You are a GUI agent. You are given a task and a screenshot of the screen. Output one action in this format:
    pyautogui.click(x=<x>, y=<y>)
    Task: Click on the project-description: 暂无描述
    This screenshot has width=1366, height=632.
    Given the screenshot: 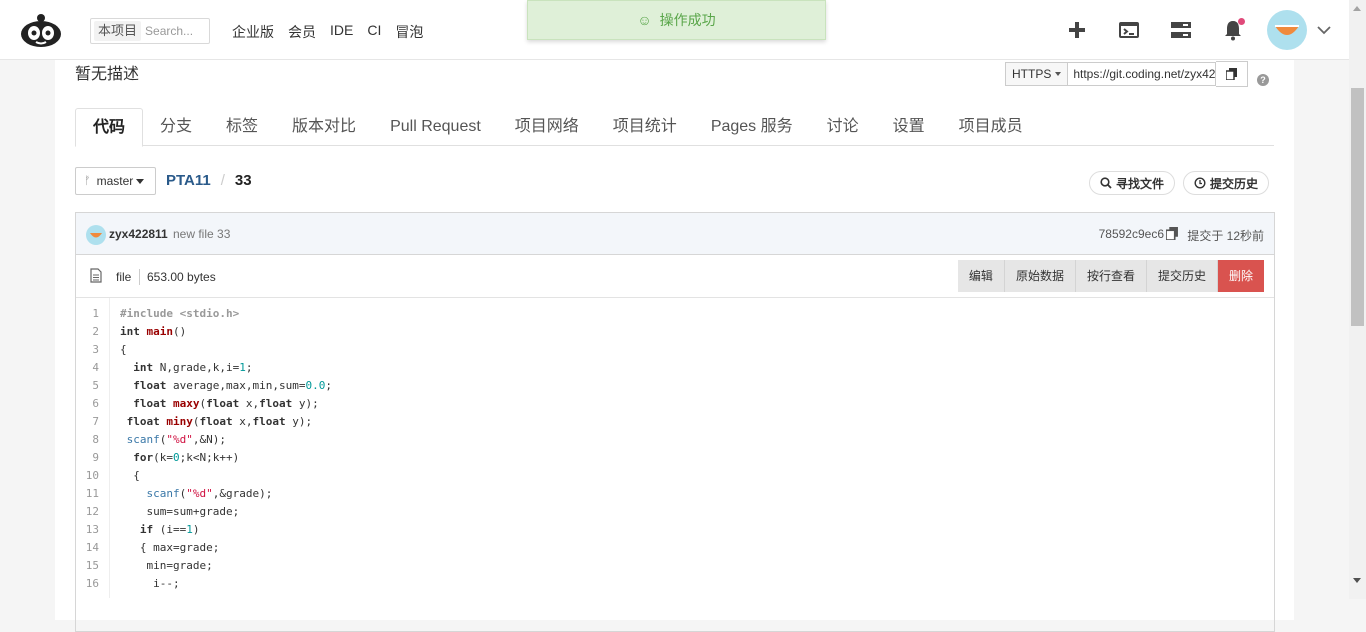 What is the action you would take?
    pyautogui.click(x=107, y=74)
    